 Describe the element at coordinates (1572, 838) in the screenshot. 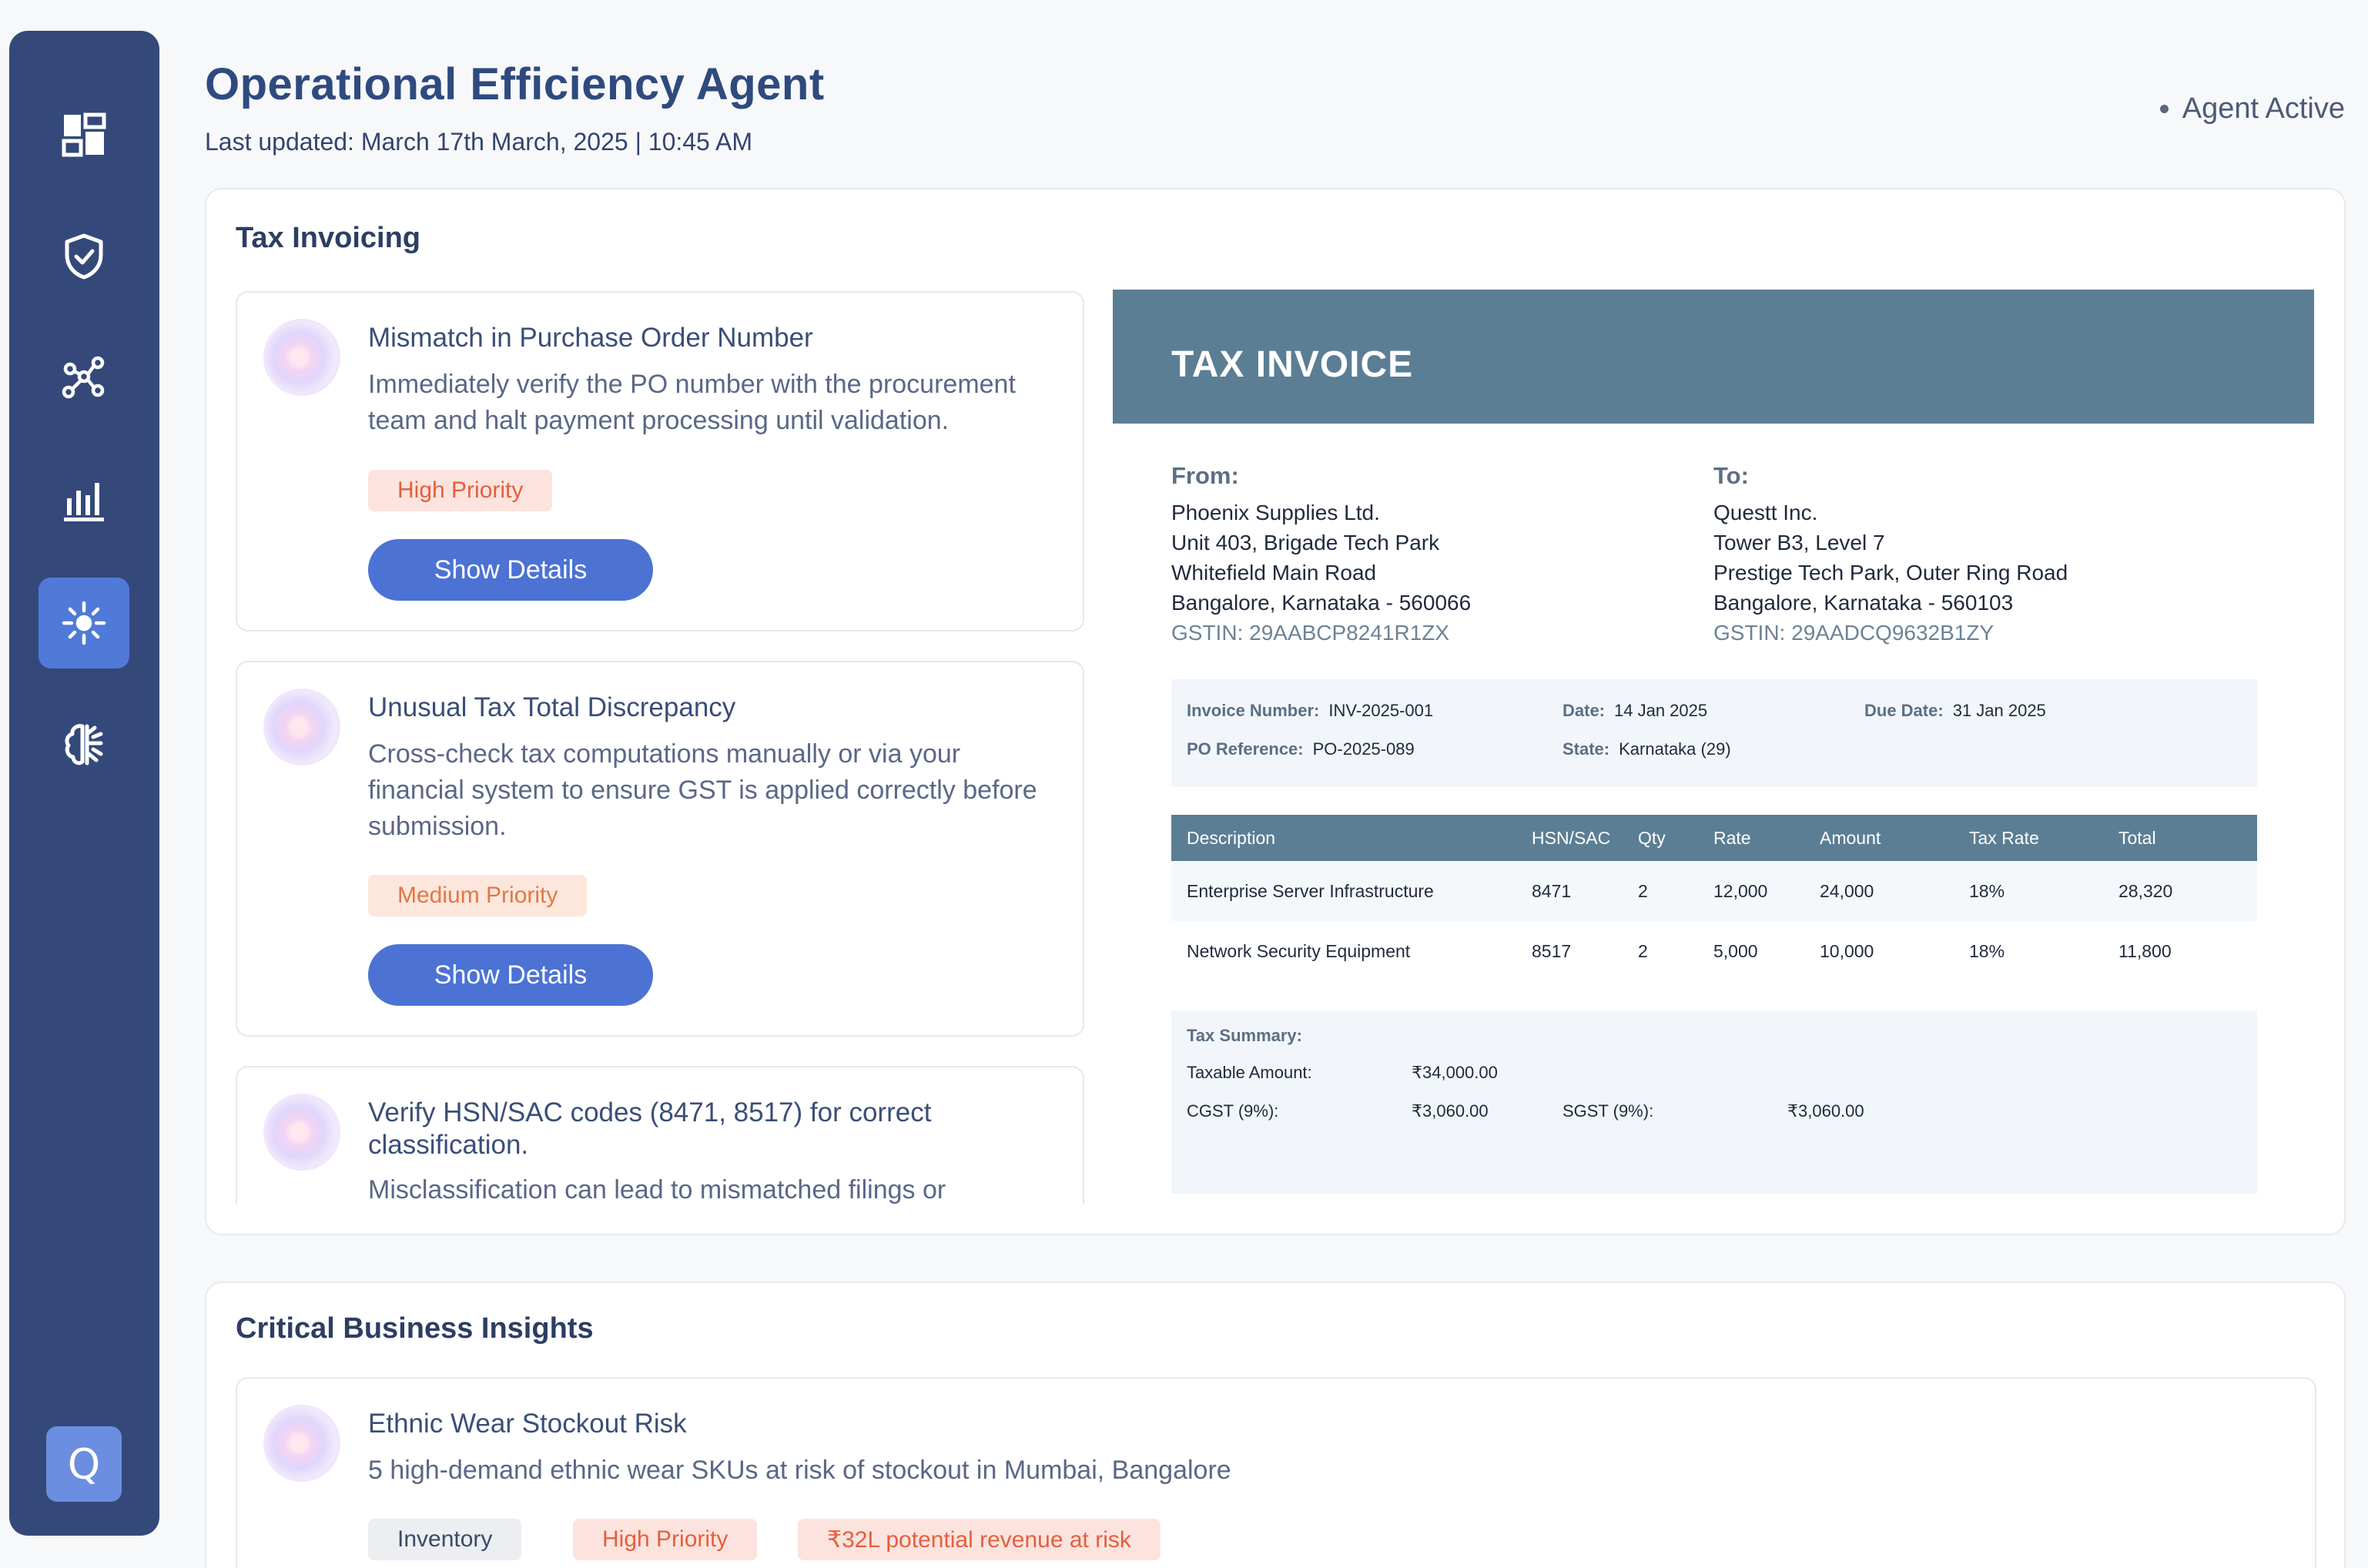

I see `column-header: HSN/SAC` at that location.